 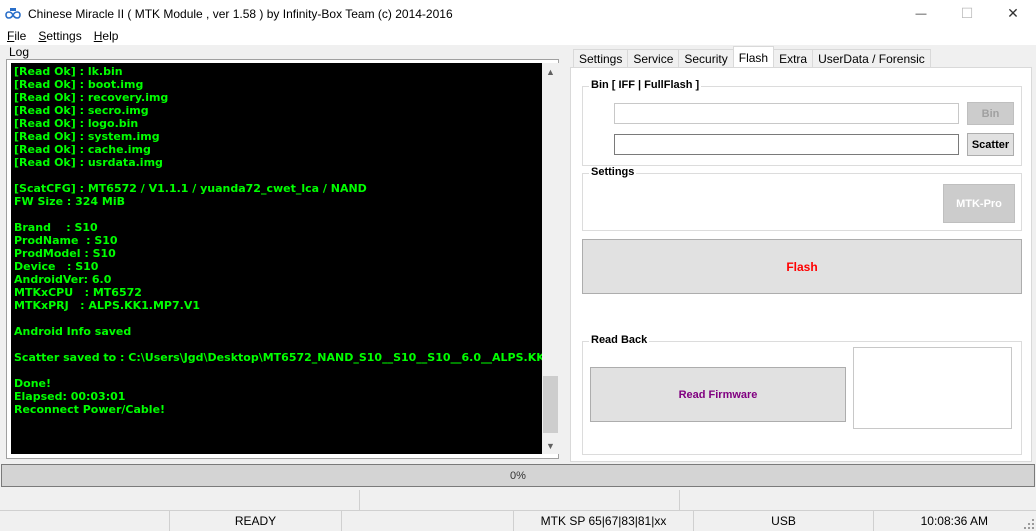 What do you see at coordinates (784, 521) in the screenshot?
I see `status-usb: USB` at bounding box center [784, 521].